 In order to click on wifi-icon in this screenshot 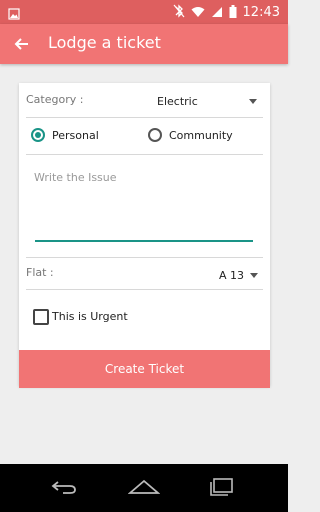, I will do `click(198, 12)`.